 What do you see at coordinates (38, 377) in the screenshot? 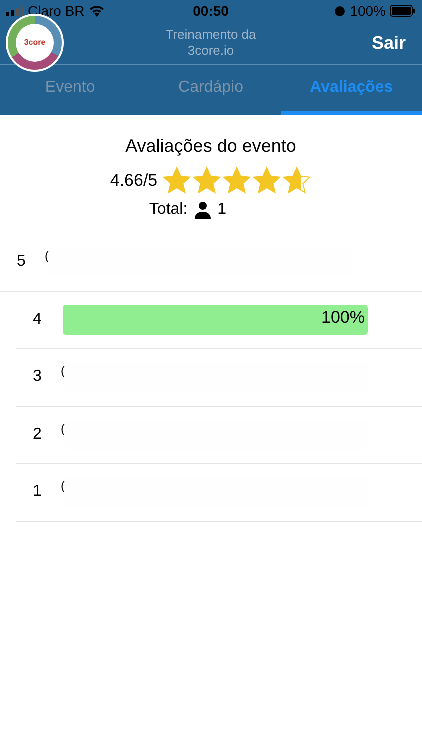
I see `rating-number: 3` at bounding box center [38, 377].